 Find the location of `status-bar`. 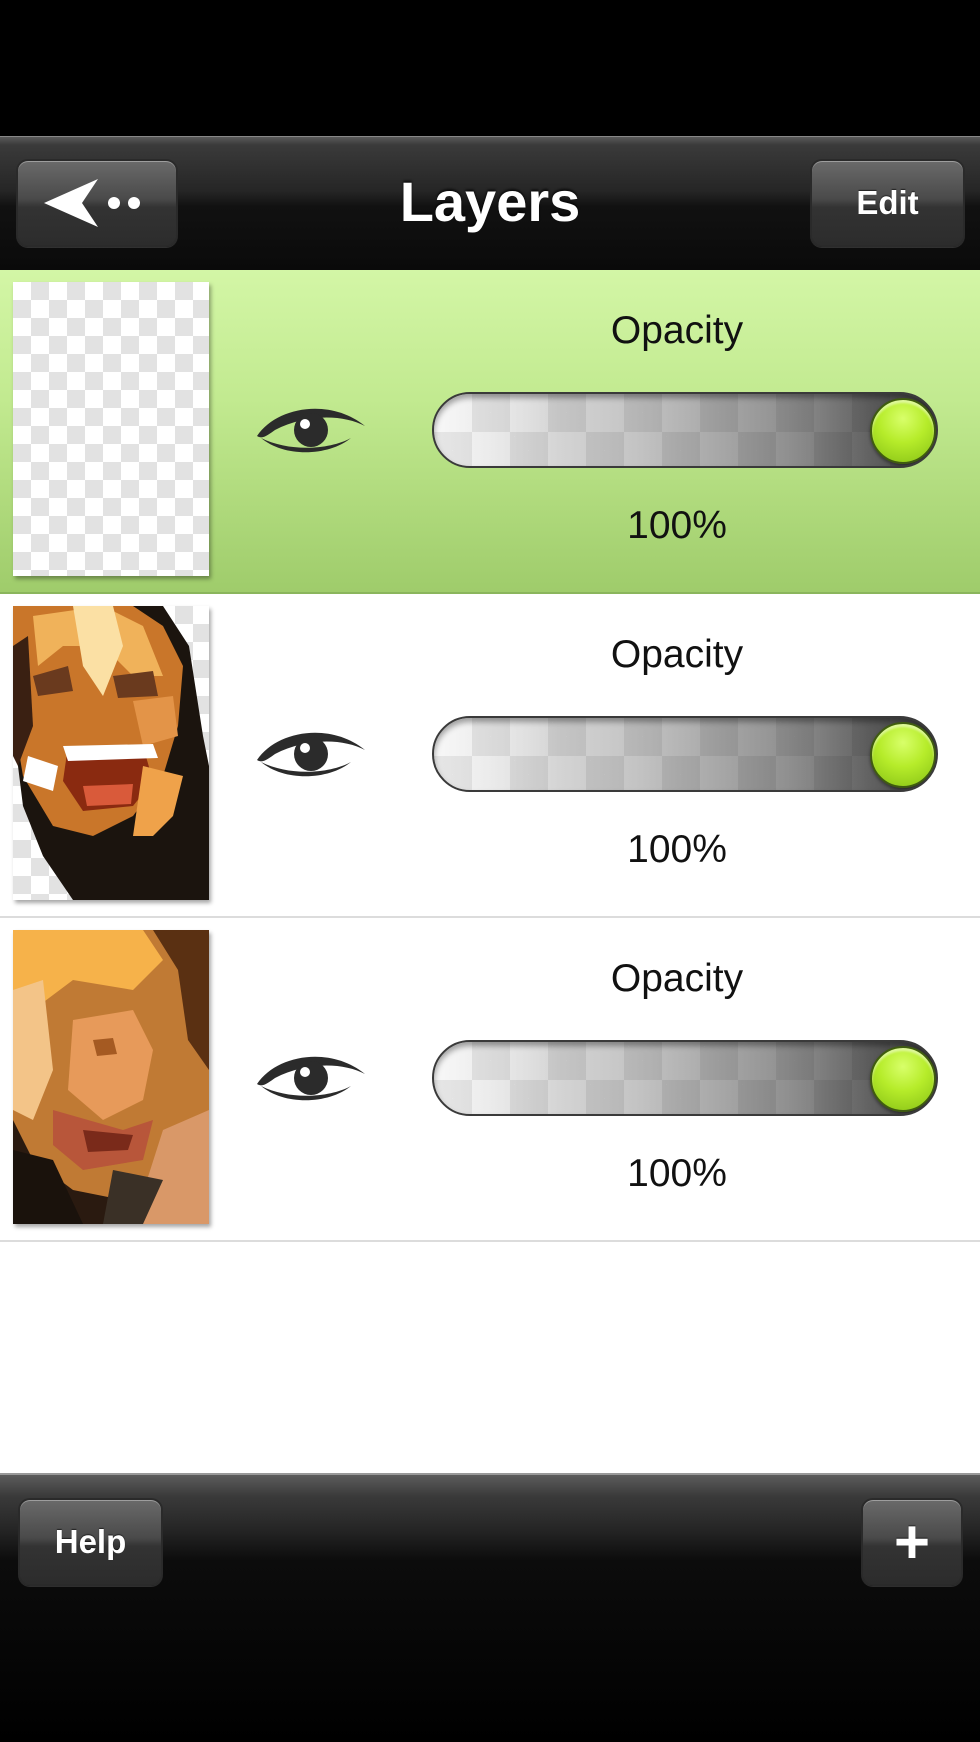

status-bar is located at coordinates (490, 68).